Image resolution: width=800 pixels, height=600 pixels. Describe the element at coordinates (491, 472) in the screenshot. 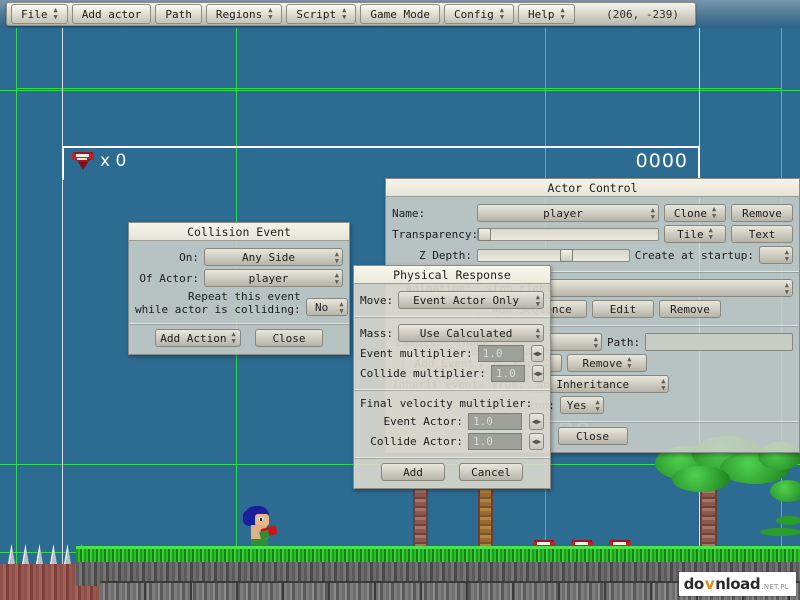

I see `physical-cancel-button: Cancel` at that location.